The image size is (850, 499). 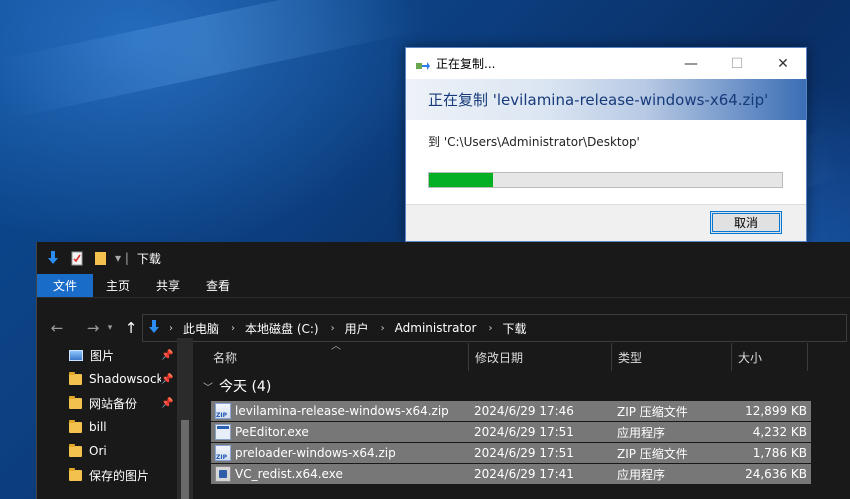 What do you see at coordinates (606, 222) in the screenshot?
I see `copy-dialog-footer: 取消` at bounding box center [606, 222].